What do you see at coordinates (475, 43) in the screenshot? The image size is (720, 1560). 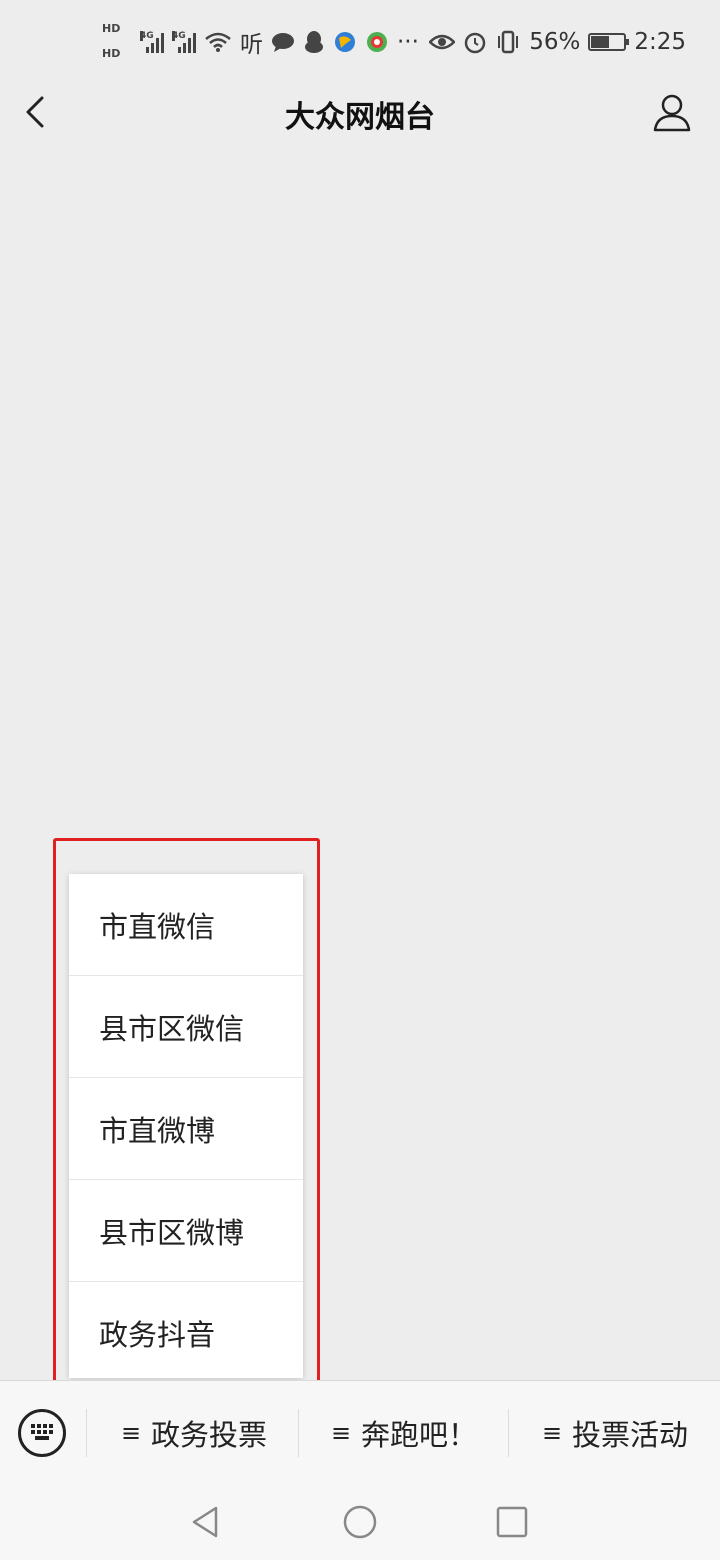 I see `alarm-icon` at bounding box center [475, 43].